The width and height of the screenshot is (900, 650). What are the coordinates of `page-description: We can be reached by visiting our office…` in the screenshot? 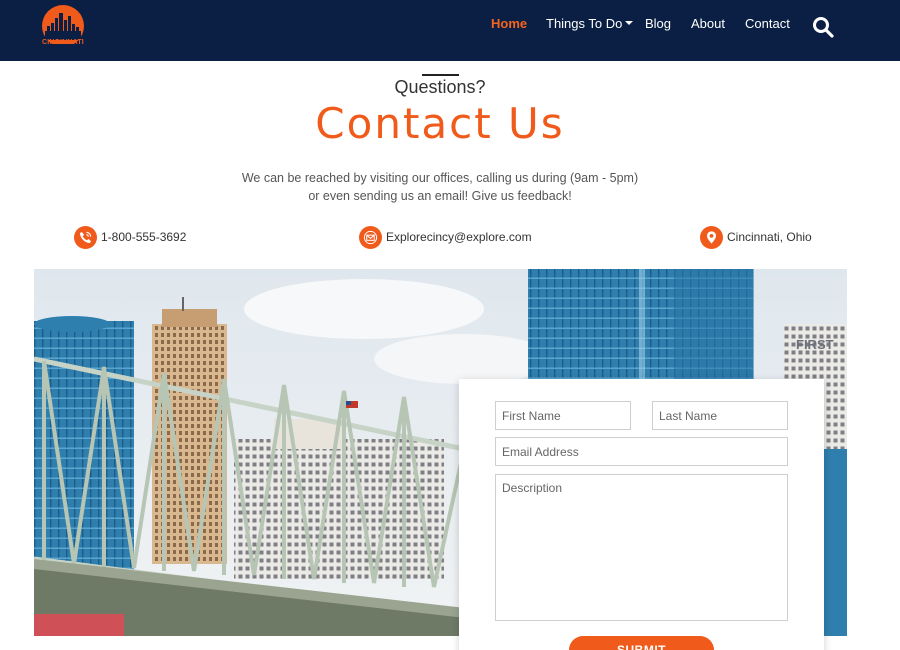 It's located at (440, 187).